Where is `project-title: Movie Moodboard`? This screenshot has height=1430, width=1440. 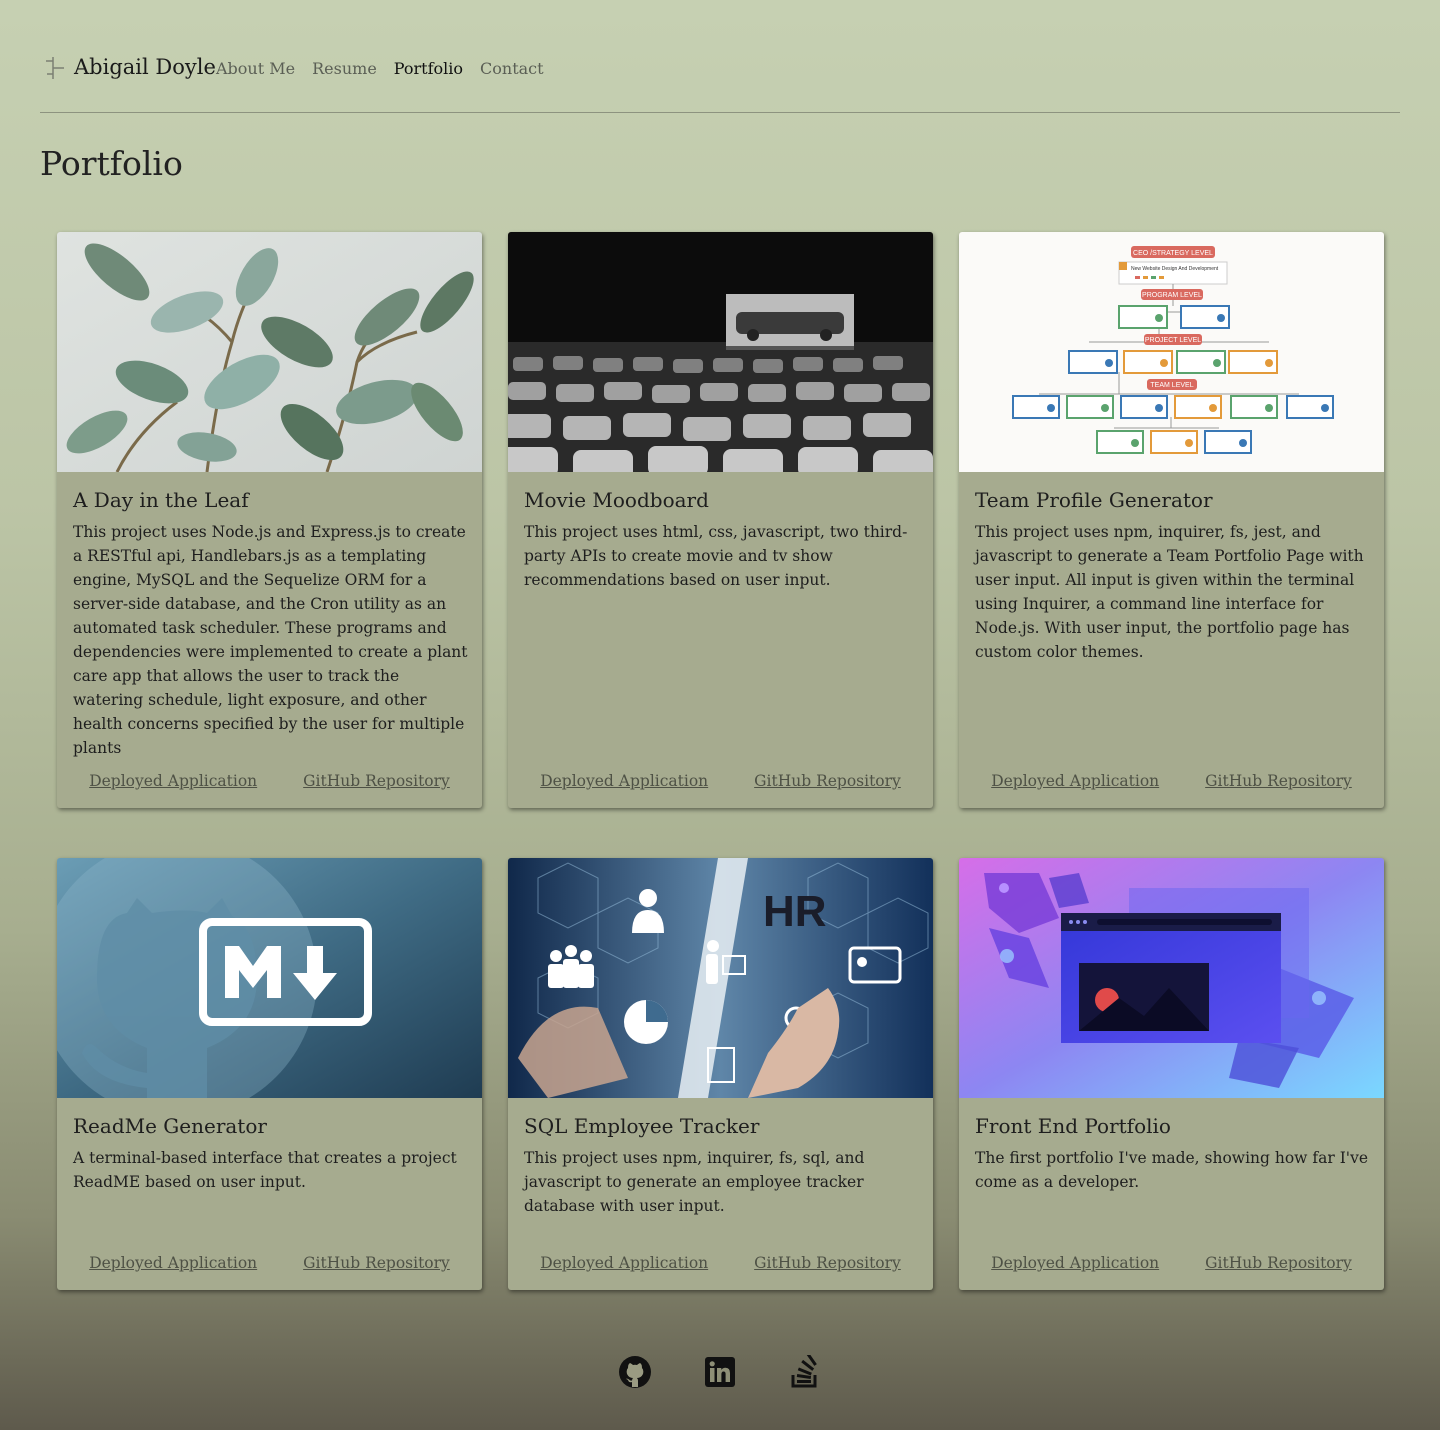
project-title: Movie Moodboard is located at coordinates (616, 500).